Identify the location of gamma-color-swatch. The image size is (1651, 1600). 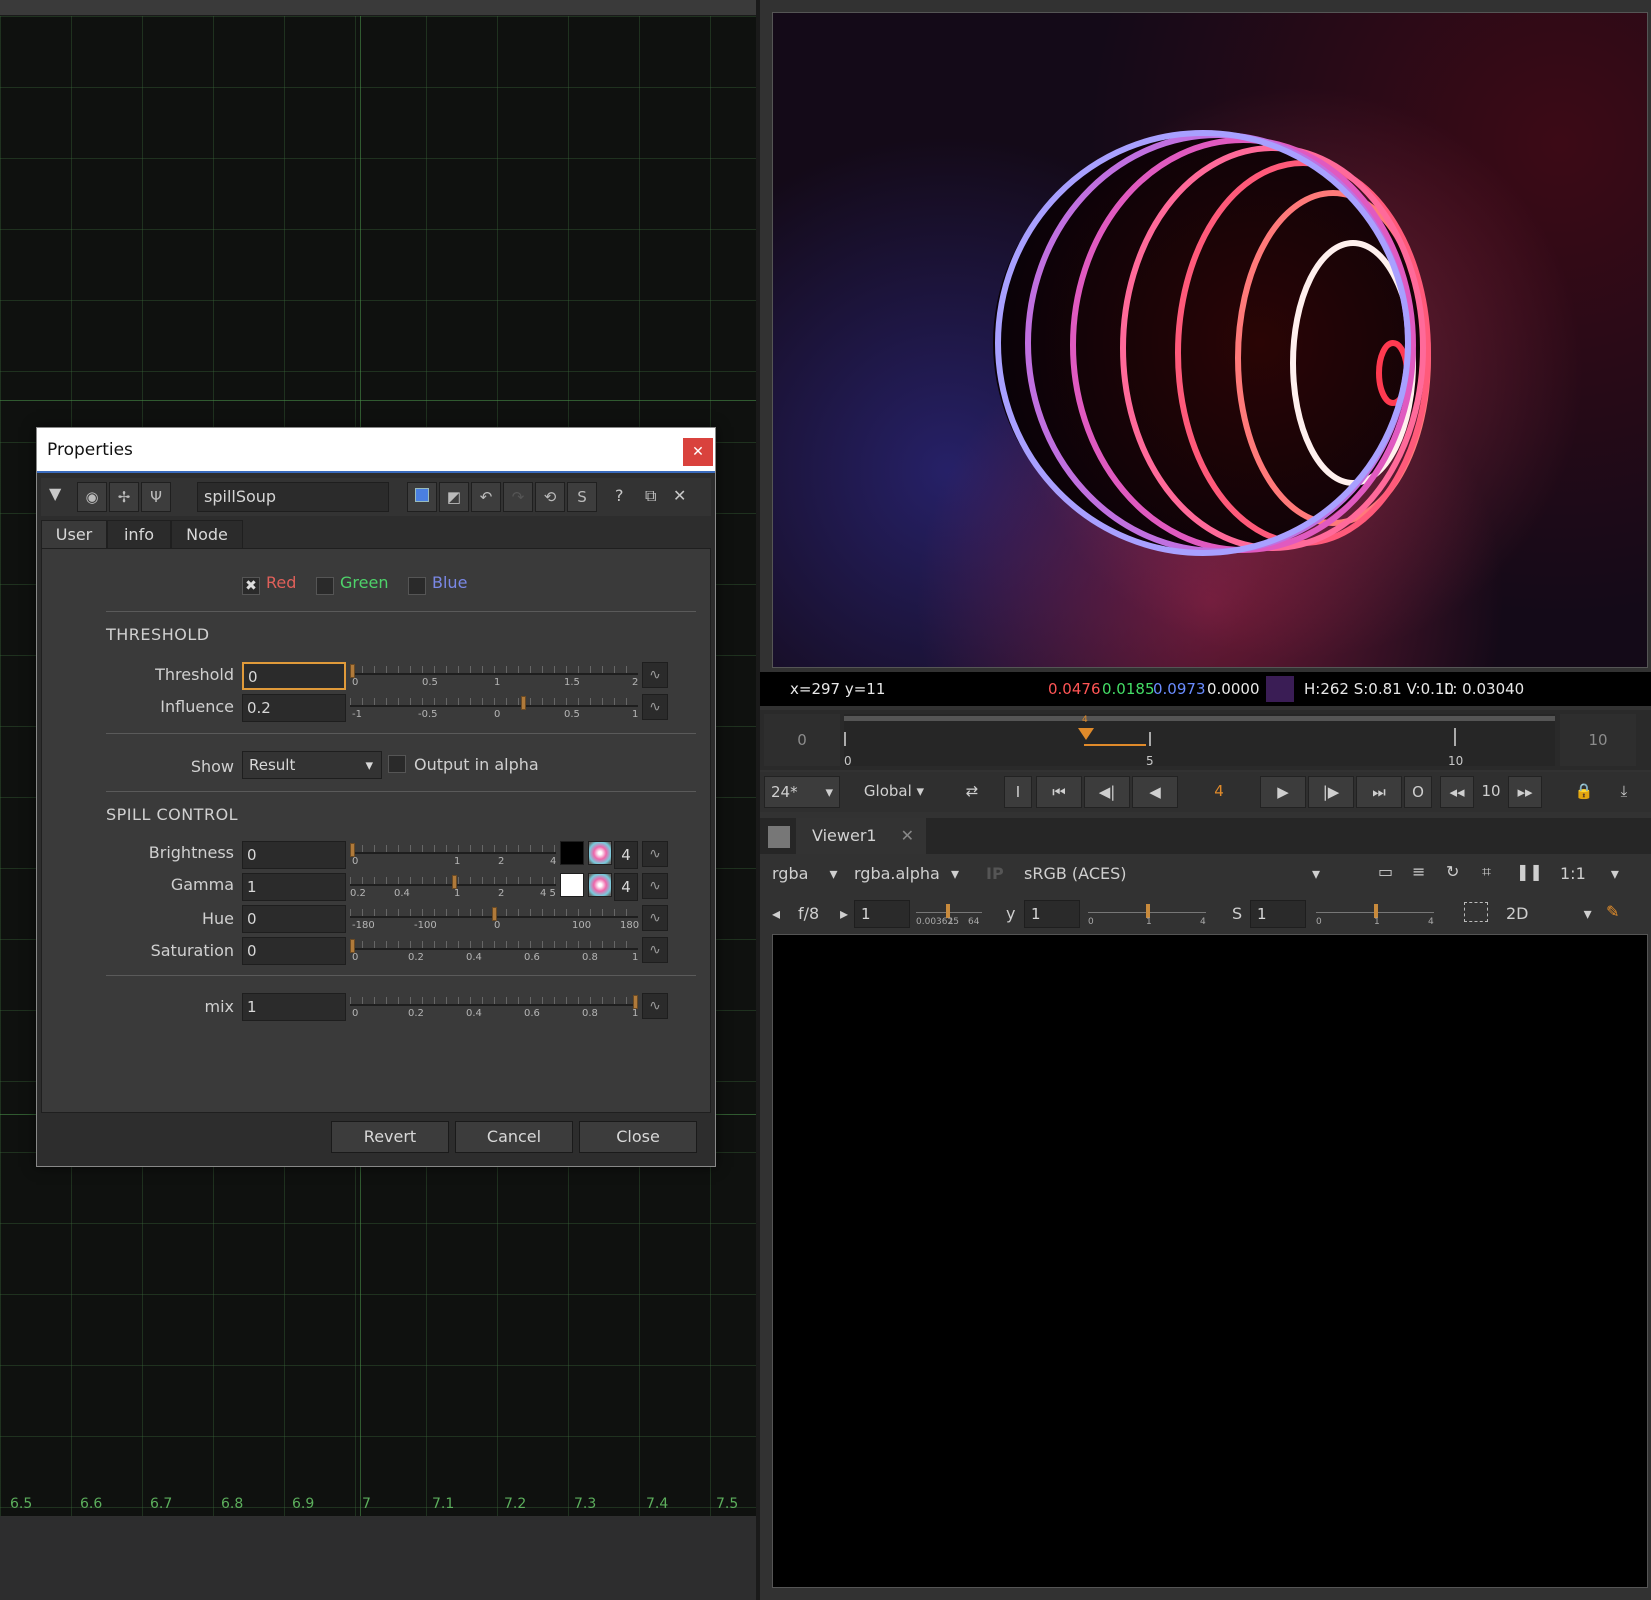
(572, 885).